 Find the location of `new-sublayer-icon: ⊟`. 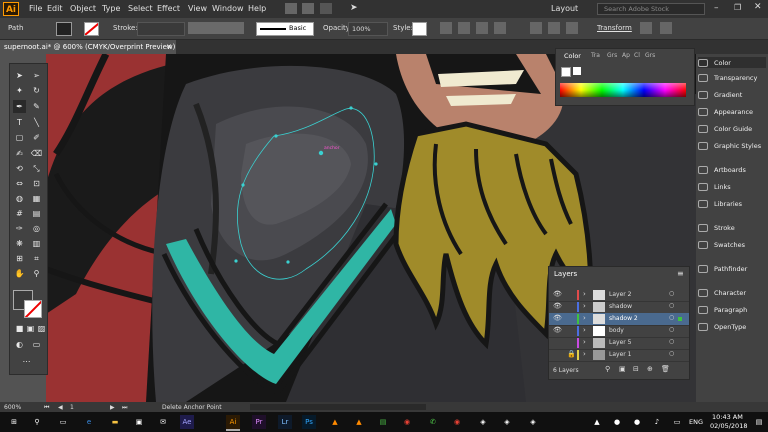

new-sublayer-icon: ⊟ is located at coordinates (636, 369).